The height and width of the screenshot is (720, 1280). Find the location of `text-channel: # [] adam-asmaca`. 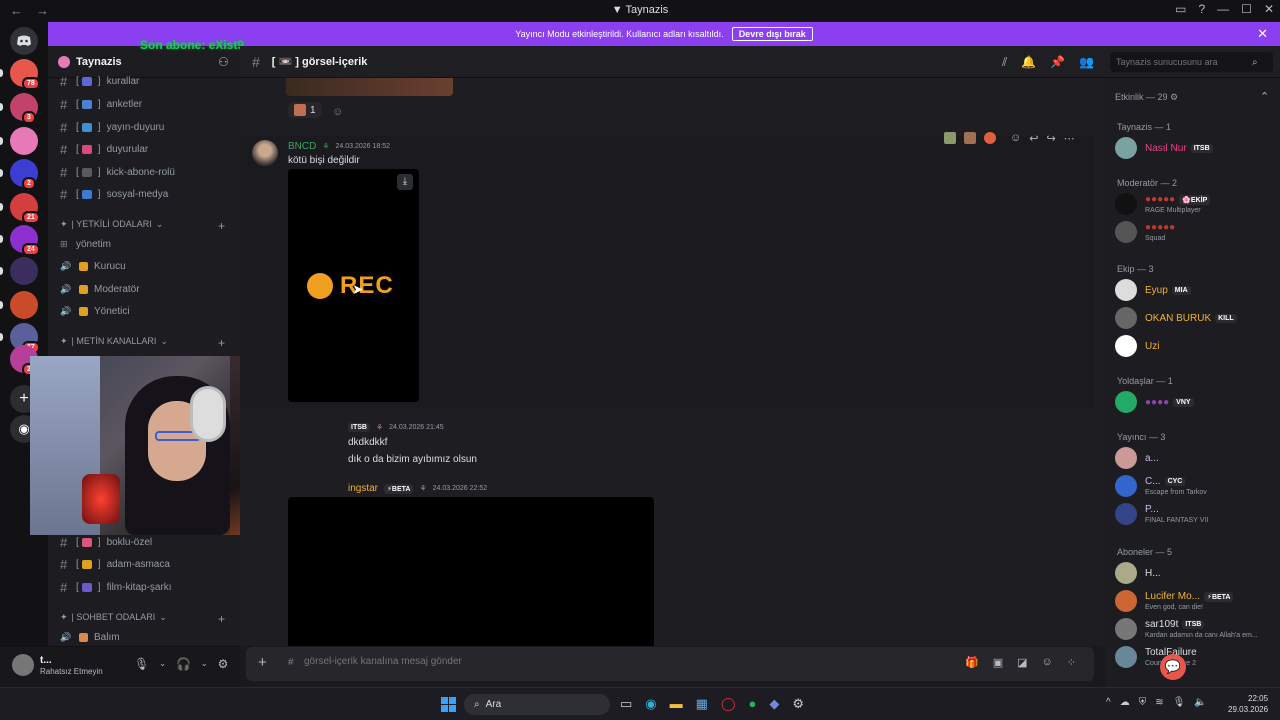

text-channel: # [] adam-asmaca is located at coordinates (115, 564).